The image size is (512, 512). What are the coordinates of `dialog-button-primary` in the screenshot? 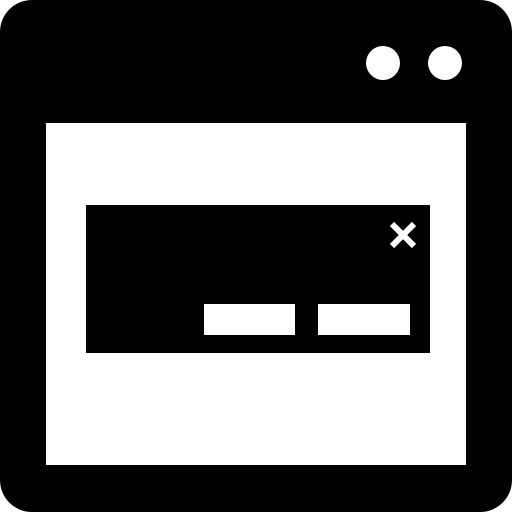 It's located at (249, 319).